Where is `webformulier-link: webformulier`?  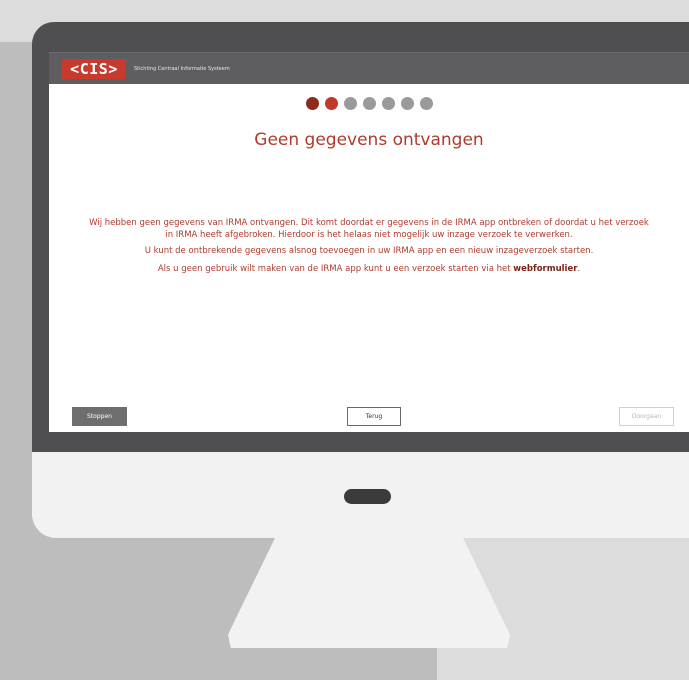 webformulier-link: webformulier is located at coordinates (545, 269).